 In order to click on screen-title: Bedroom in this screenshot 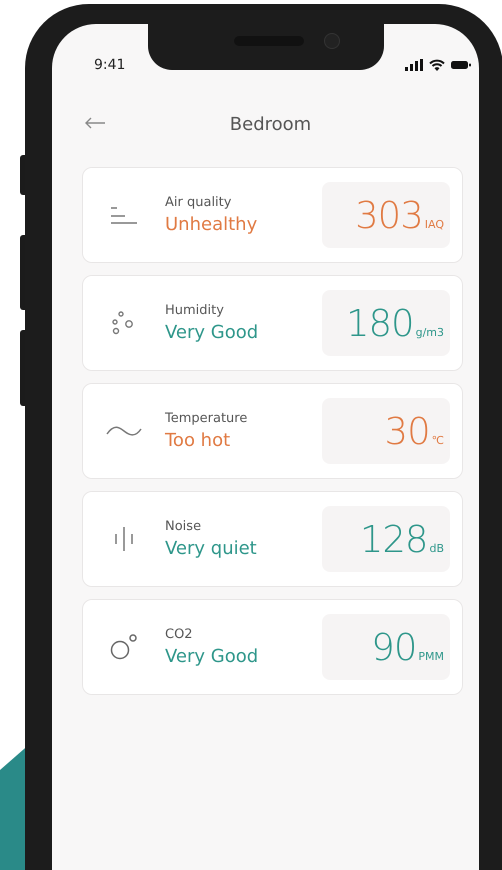, I will do `click(271, 124)`.